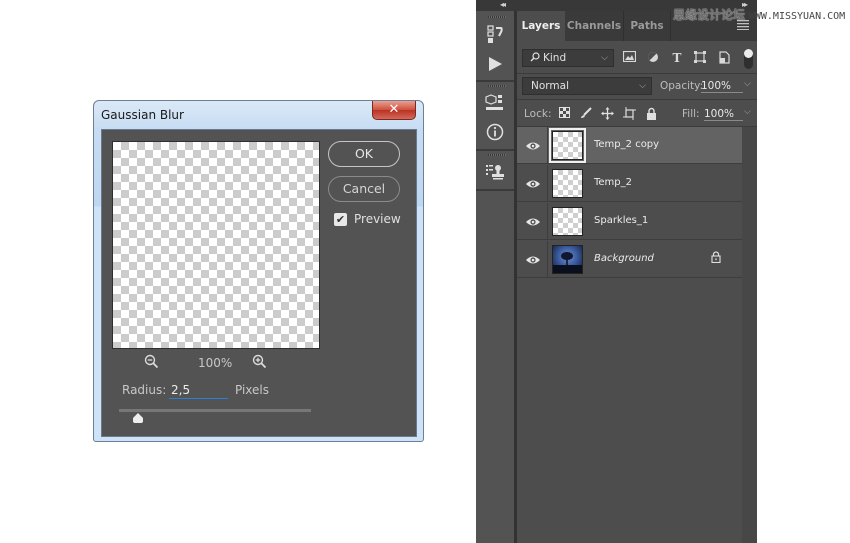  What do you see at coordinates (716, 258) in the screenshot?
I see `lock-icon` at bounding box center [716, 258].